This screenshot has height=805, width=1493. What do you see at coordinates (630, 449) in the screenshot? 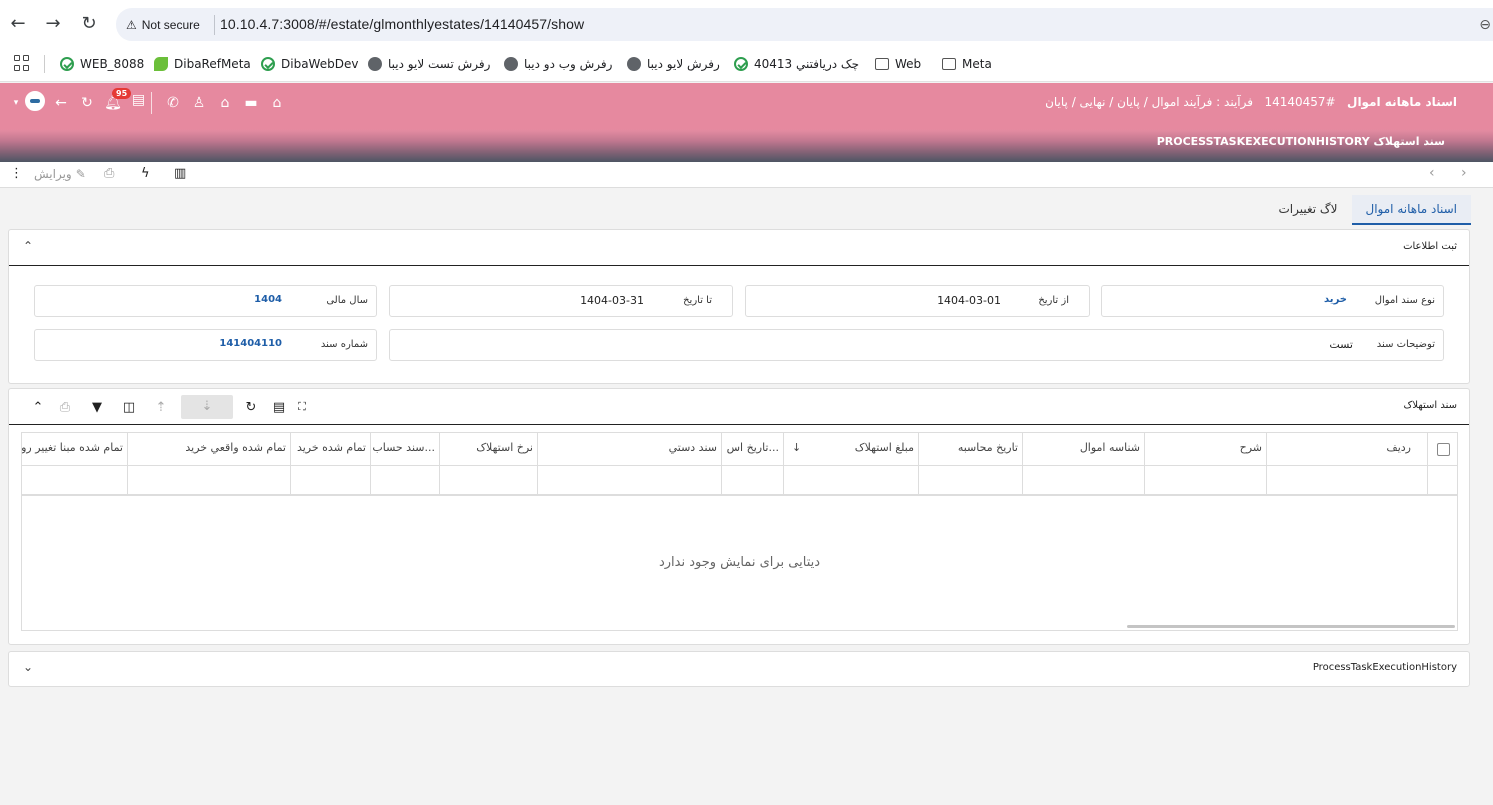
I see `column-header: سند دستي` at bounding box center [630, 449].